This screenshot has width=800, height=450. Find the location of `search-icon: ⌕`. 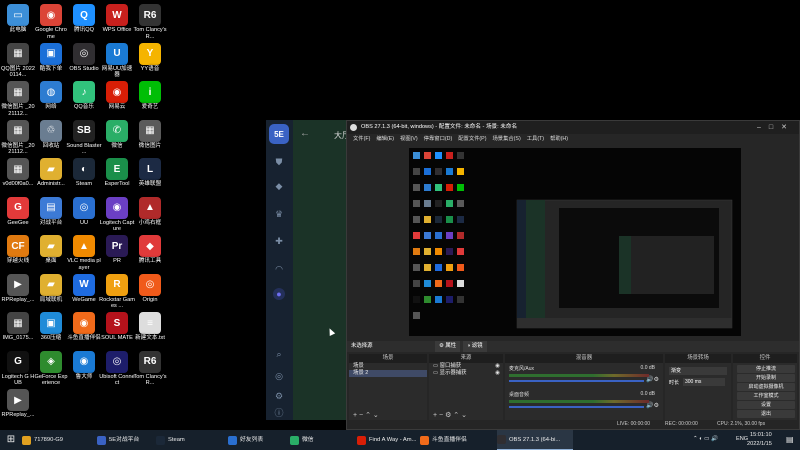

search-icon: ⌕ is located at coordinates (279, 354).